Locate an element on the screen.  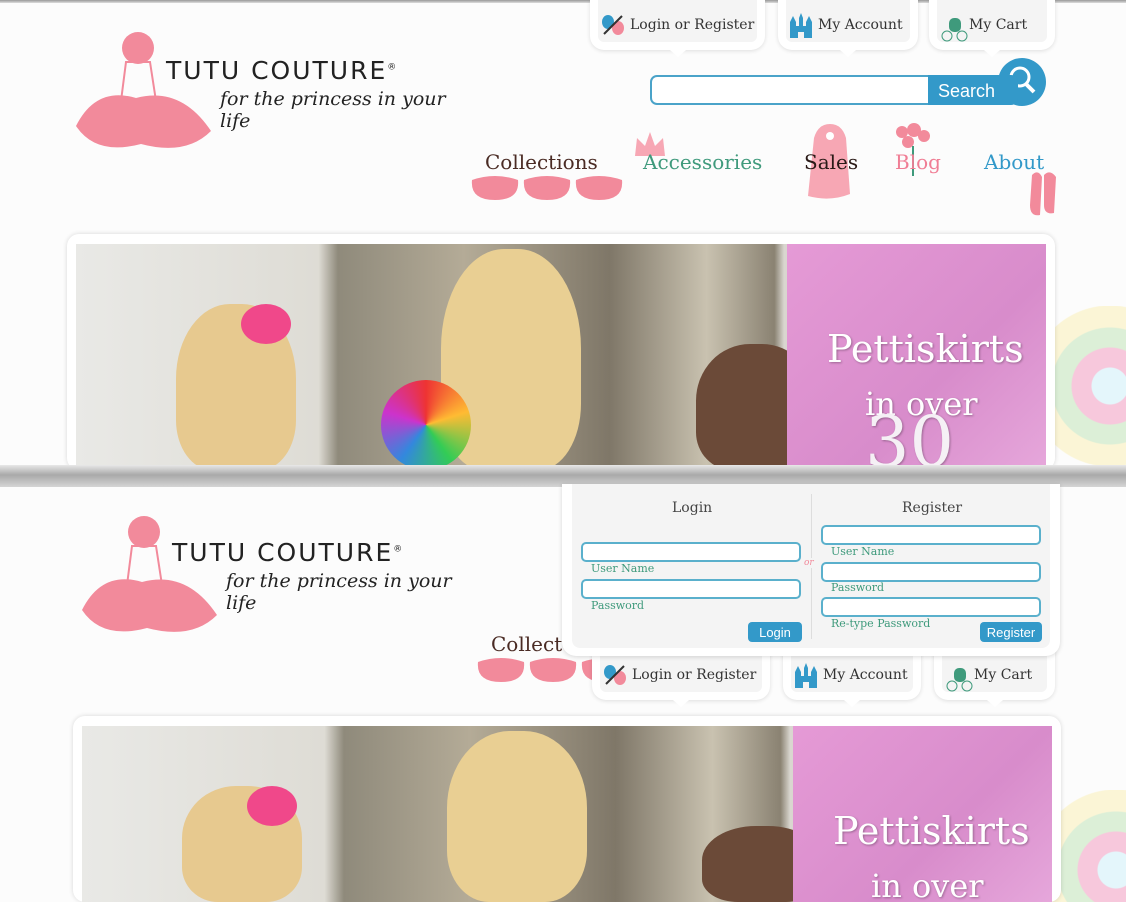
register-password-label: Password is located at coordinates (858, 587).